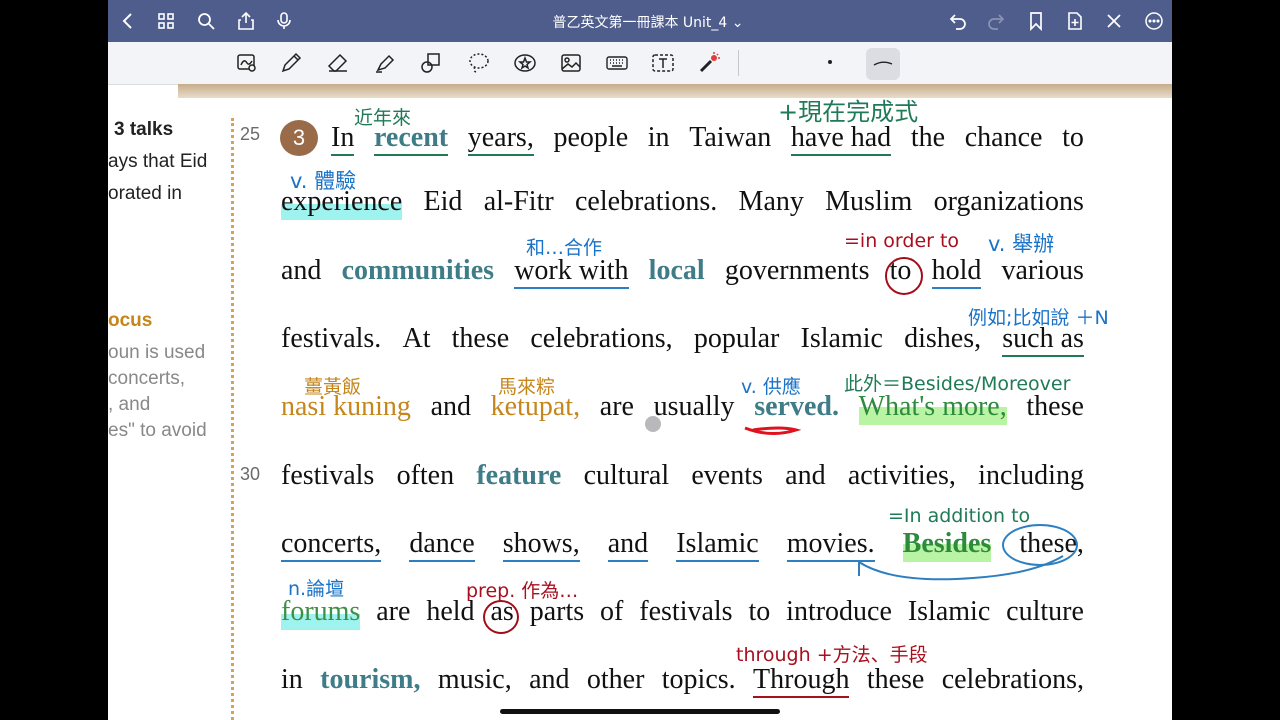 The height and width of the screenshot is (720, 1280). I want to click on word: including, so click(1031, 475).